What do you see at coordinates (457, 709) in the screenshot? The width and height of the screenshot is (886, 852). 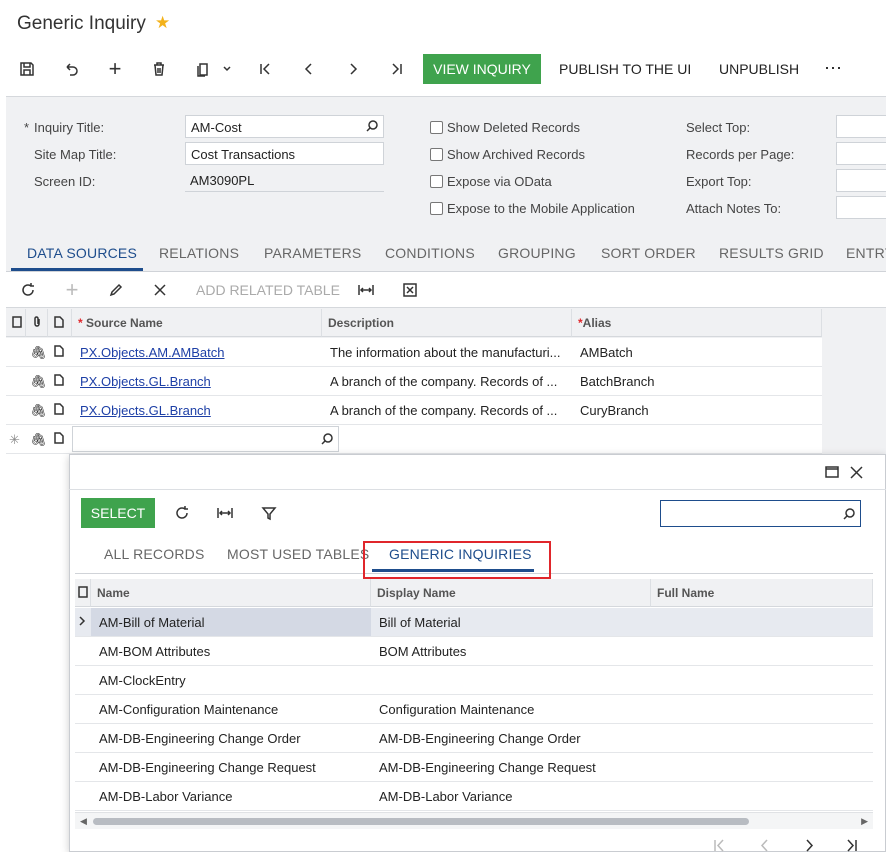 I see `display-name-cell: Configuration Maintenance` at bounding box center [457, 709].